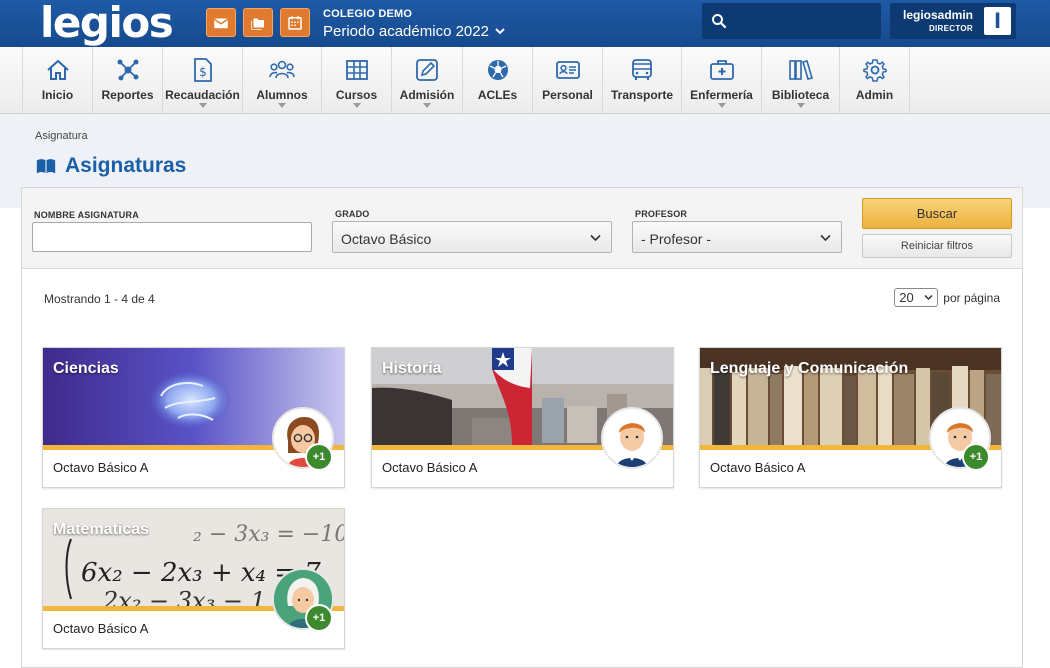 The width and height of the screenshot is (1050, 668). I want to click on breadcrumb: Asignatura, so click(61, 136).